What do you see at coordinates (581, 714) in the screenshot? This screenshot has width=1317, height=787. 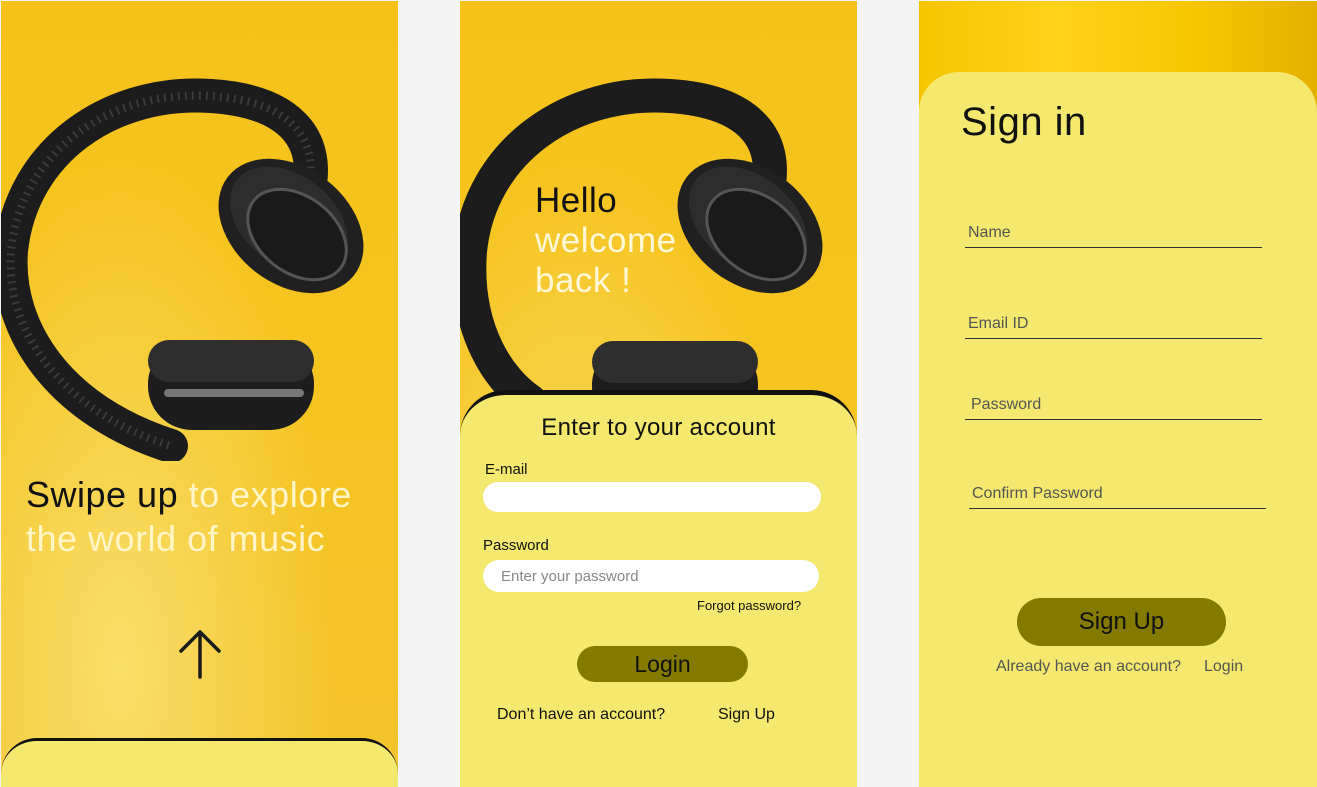 I see `no-account-text: Don’t have an account?` at bounding box center [581, 714].